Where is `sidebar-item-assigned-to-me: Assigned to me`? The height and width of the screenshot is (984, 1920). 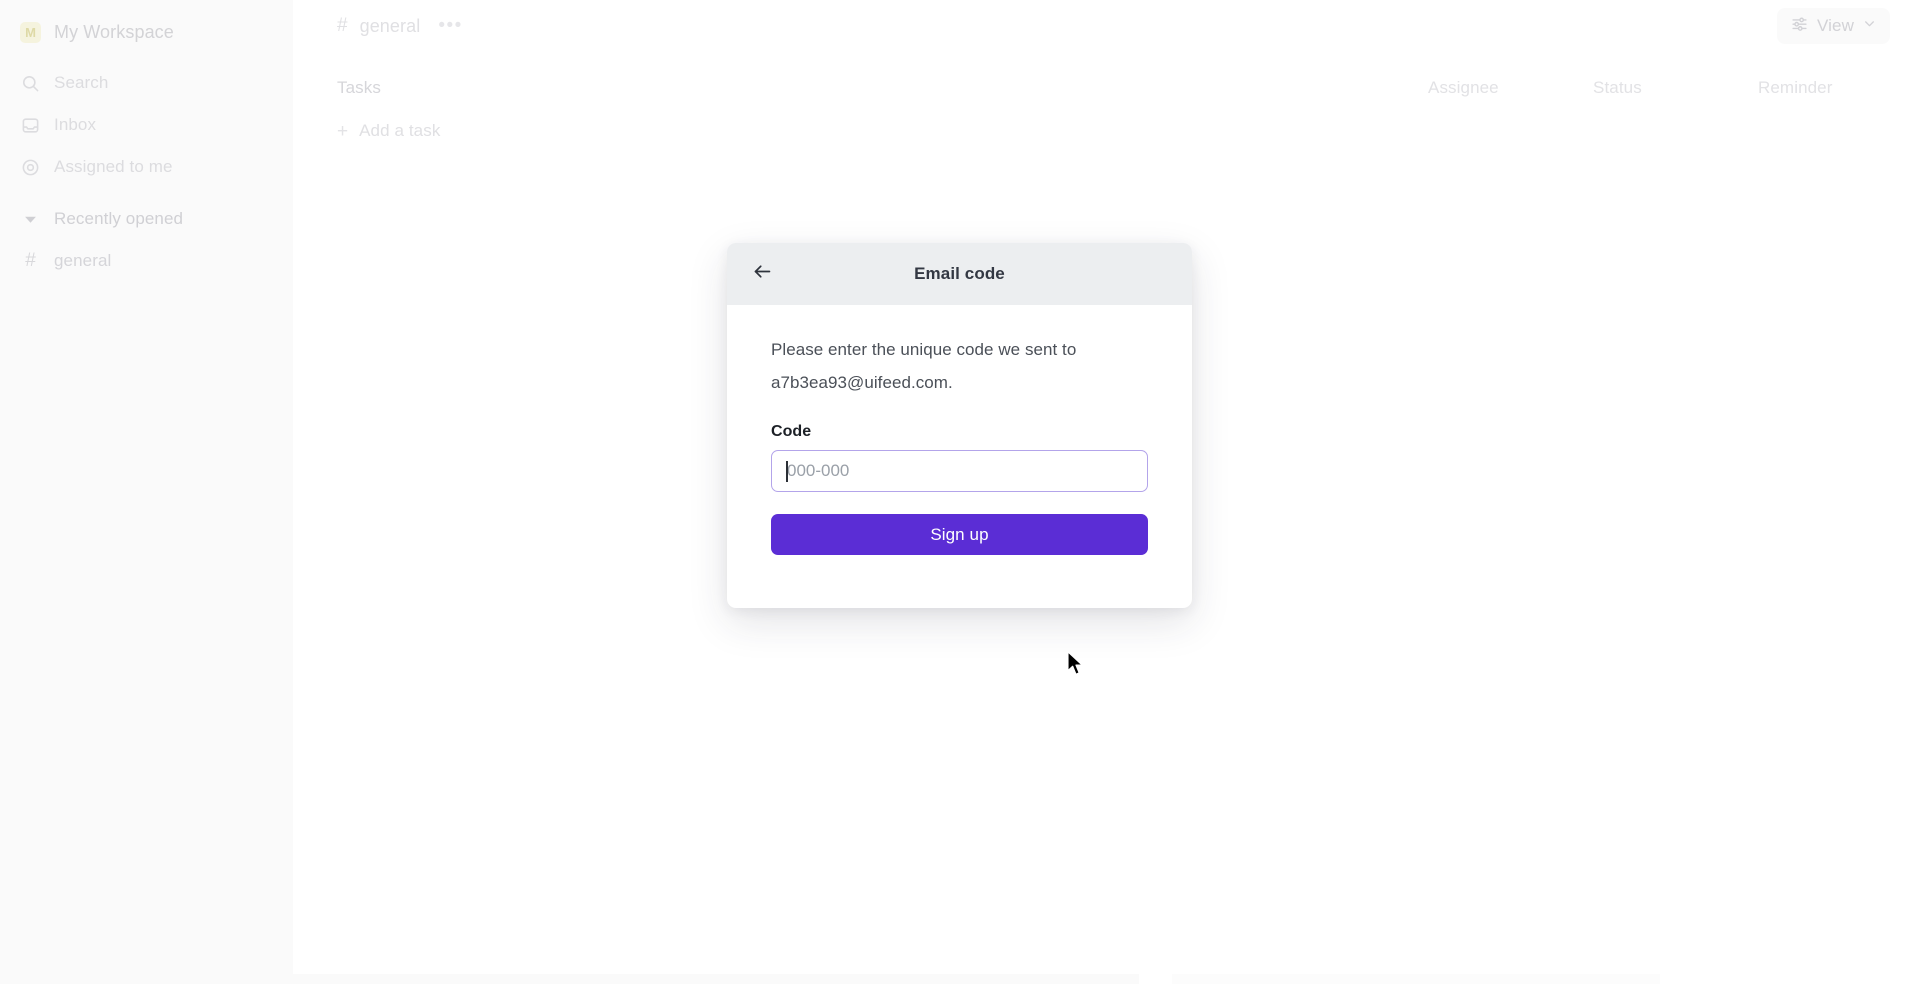 sidebar-item-assigned-to-me: Assigned to me is located at coordinates (146, 167).